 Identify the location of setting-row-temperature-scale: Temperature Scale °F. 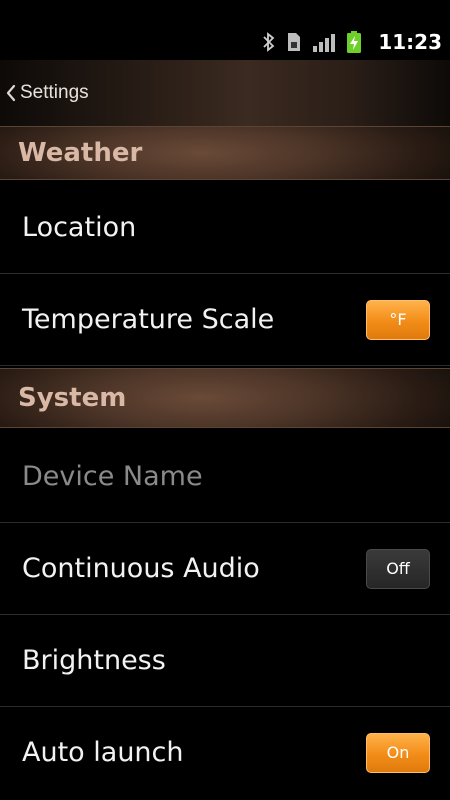
(225, 320).